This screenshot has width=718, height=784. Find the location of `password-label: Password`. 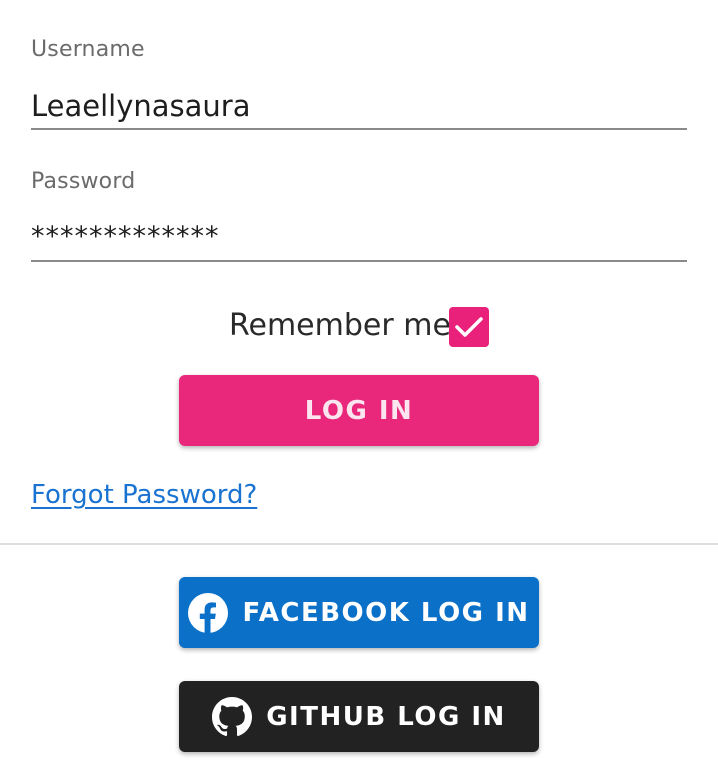

password-label: Password is located at coordinates (83, 181).